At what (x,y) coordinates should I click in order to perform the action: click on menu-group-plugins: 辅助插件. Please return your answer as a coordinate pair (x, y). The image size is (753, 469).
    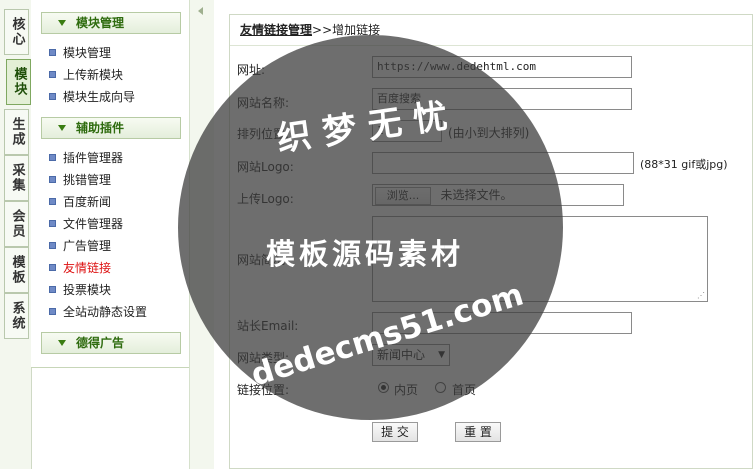
    Looking at the image, I should click on (111, 128).